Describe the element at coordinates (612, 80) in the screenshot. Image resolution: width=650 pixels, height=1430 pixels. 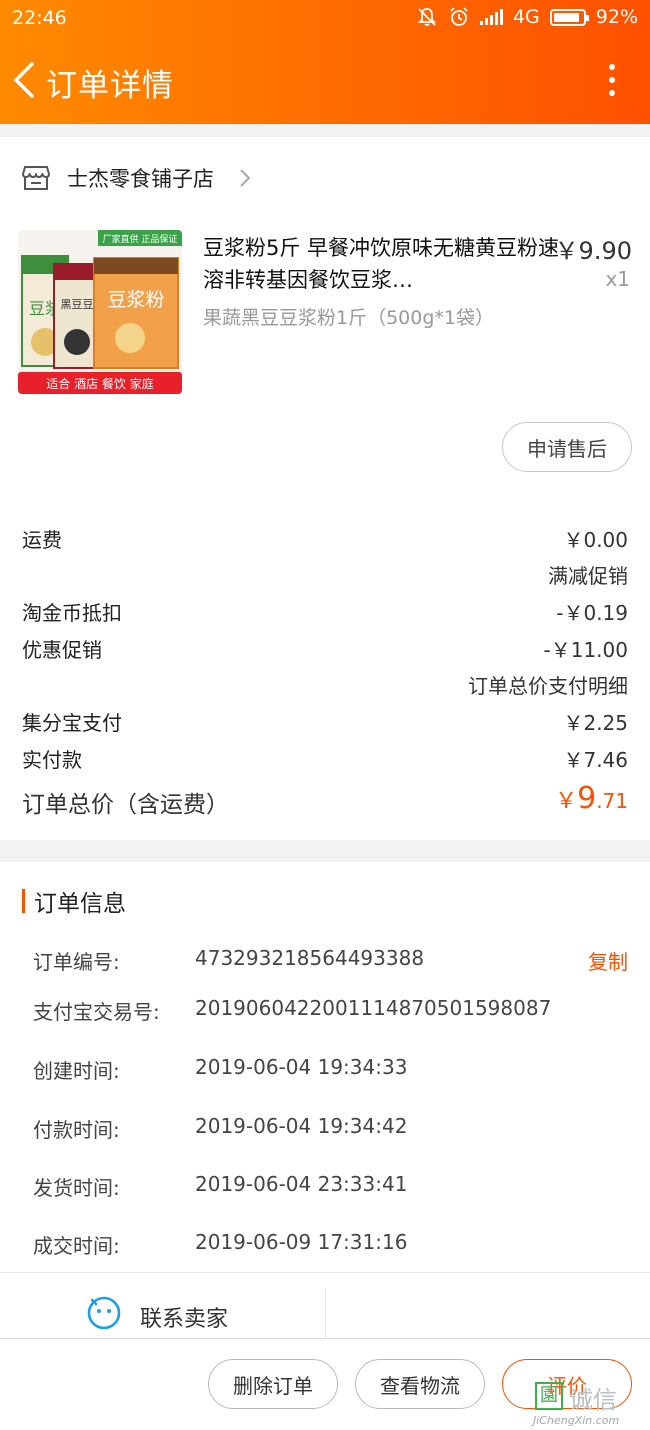
I see `more-menu-icon` at that location.